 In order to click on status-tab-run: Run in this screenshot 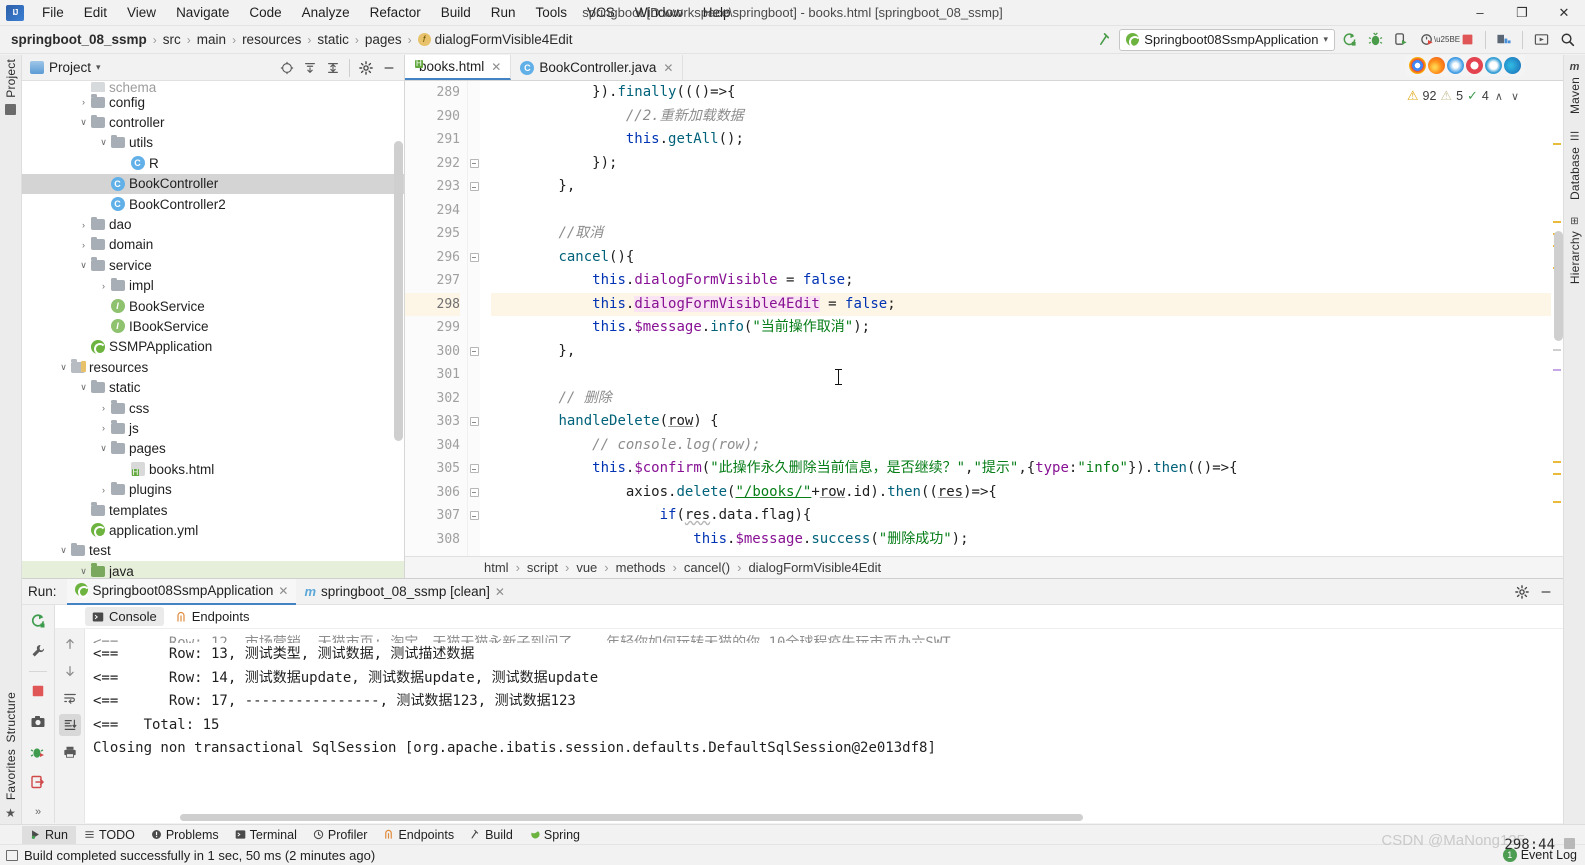, I will do `click(49, 834)`.